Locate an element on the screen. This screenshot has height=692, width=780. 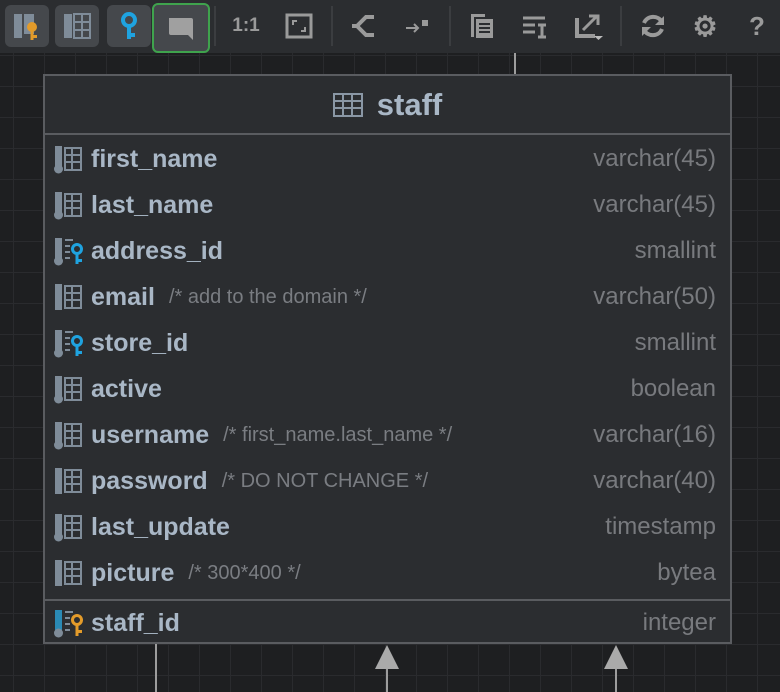
column-name: email is located at coordinates (123, 296).